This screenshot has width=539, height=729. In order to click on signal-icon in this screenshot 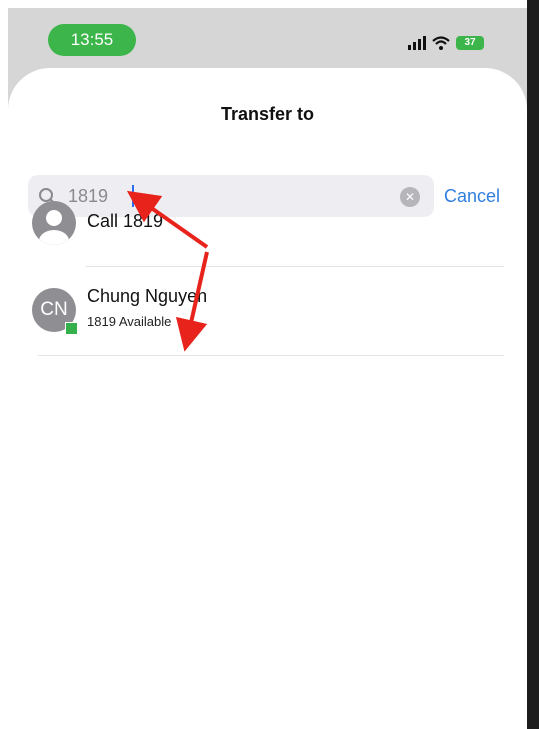, I will do `click(417, 43)`.